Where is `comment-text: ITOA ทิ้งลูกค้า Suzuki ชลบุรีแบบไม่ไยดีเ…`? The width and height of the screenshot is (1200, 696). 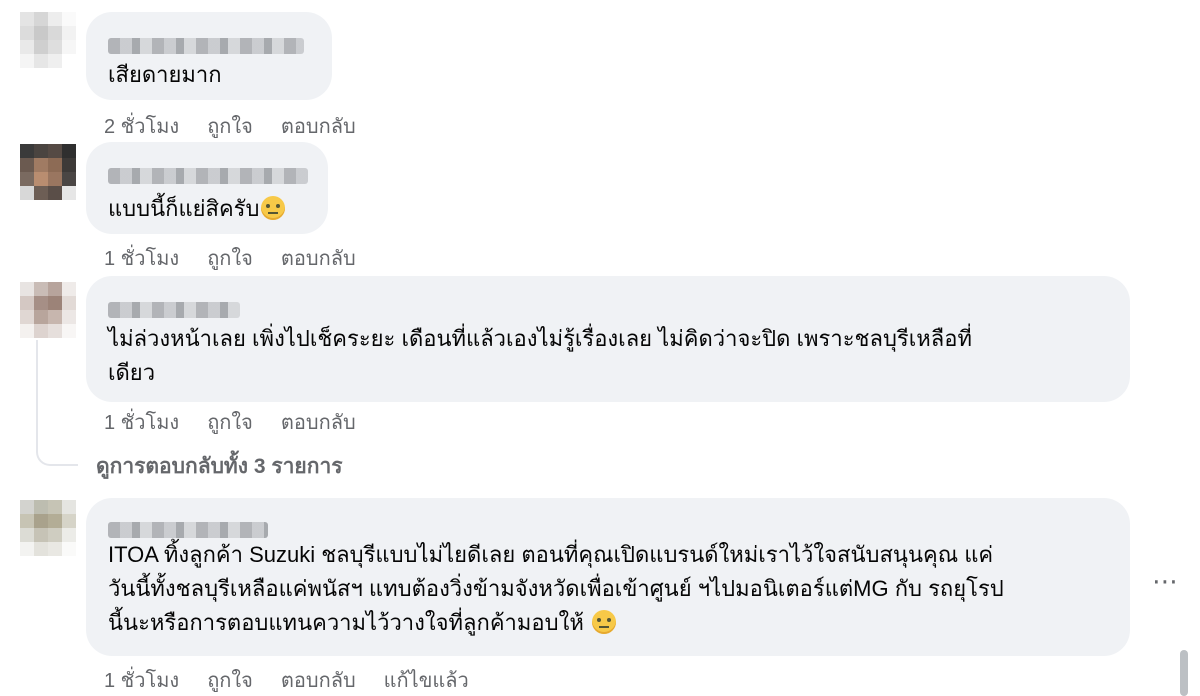 comment-text: ITOA ทิ้งลูกค้า Suzuki ชลบุรีแบบไม่ไยดีเ… is located at coordinates (609, 589).